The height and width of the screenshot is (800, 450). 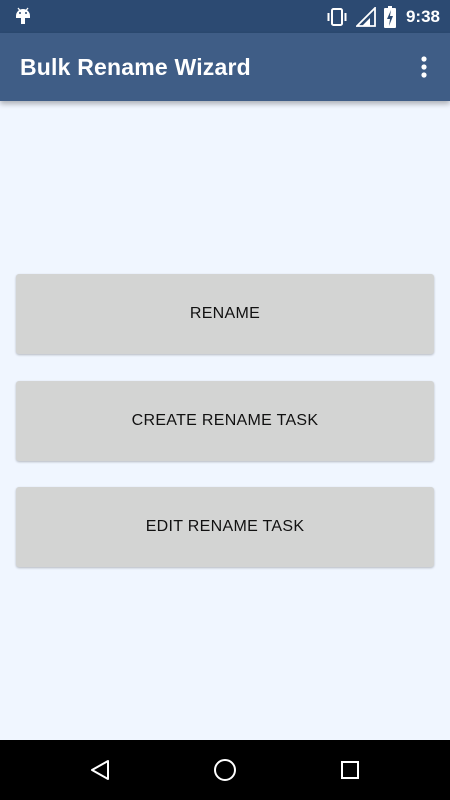 What do you see at coordinates (337, 16) in the screenshot?
I see `vibrate-icon` at bounding box center [337, 16].